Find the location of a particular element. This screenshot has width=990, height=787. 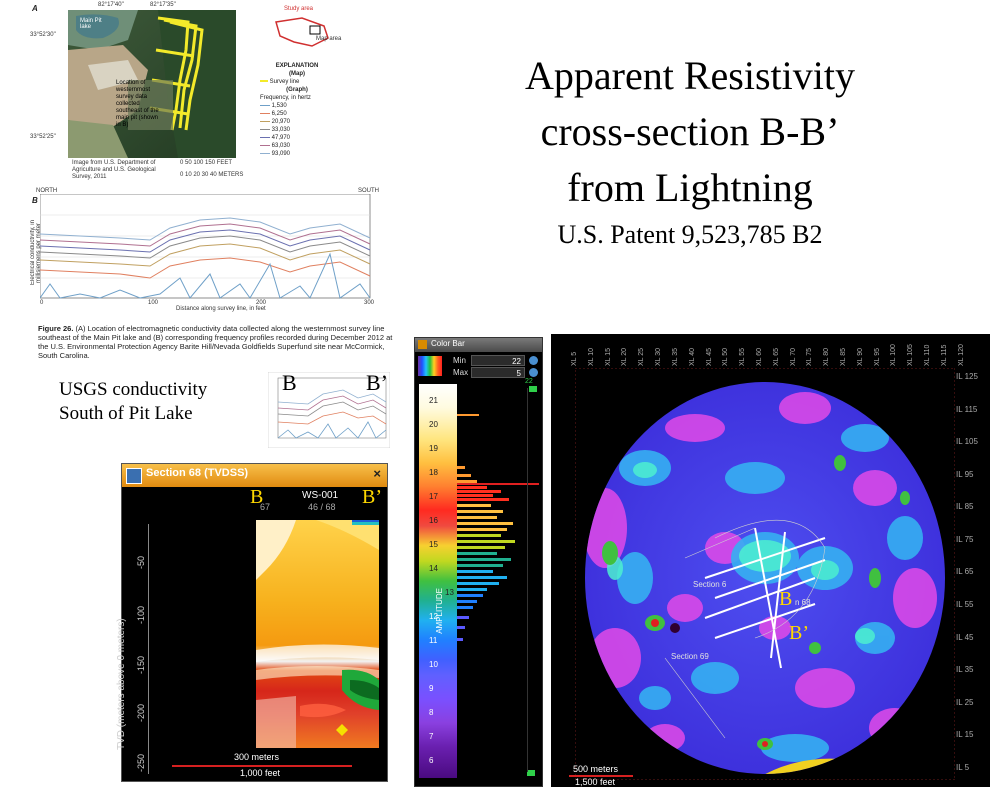

il-label: IL 15 is located at coordinates (965, 735).